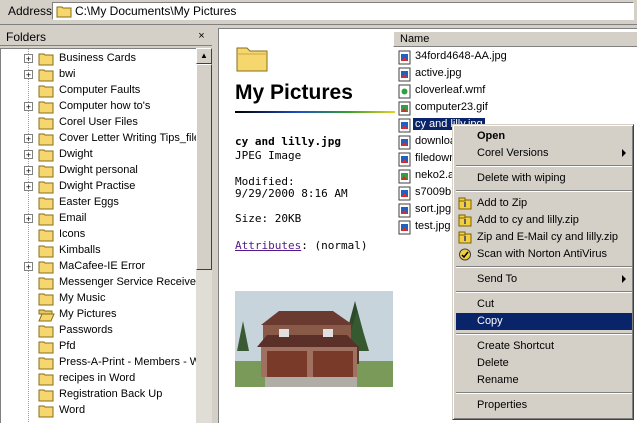 This screenshot has height=423, width=637. Describe the element at coordinates (80, 250) in the screenshot. I see `tree-item-label: Kimballs` at that location.